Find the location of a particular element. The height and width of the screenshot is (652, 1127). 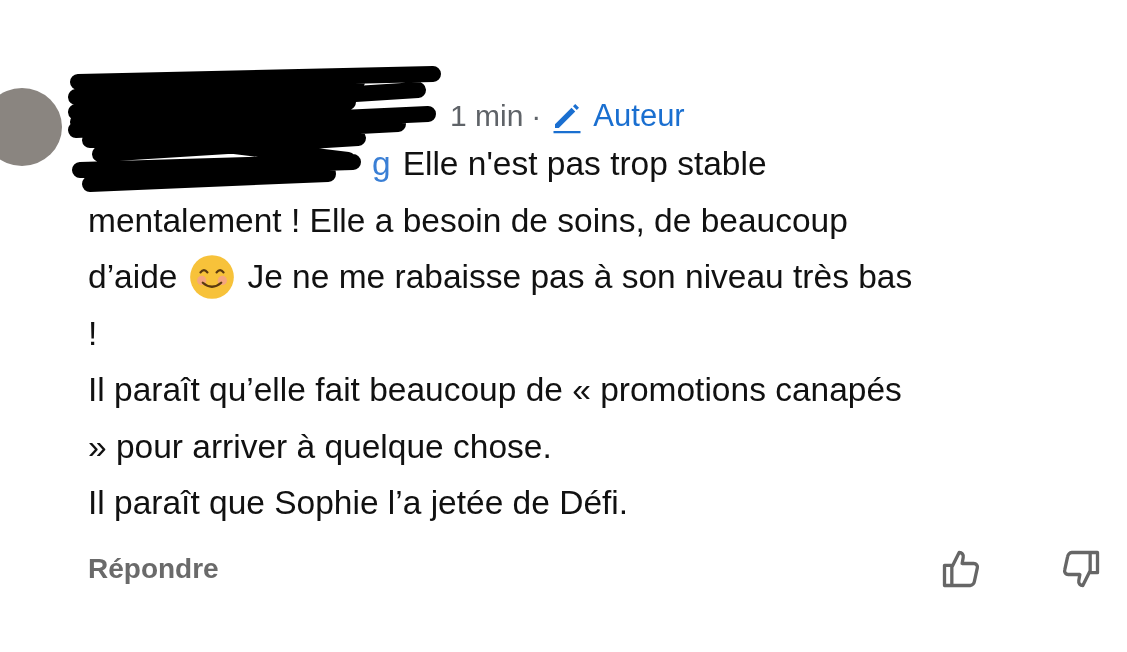

comment-text: ! is located at coordinates (93, 333).